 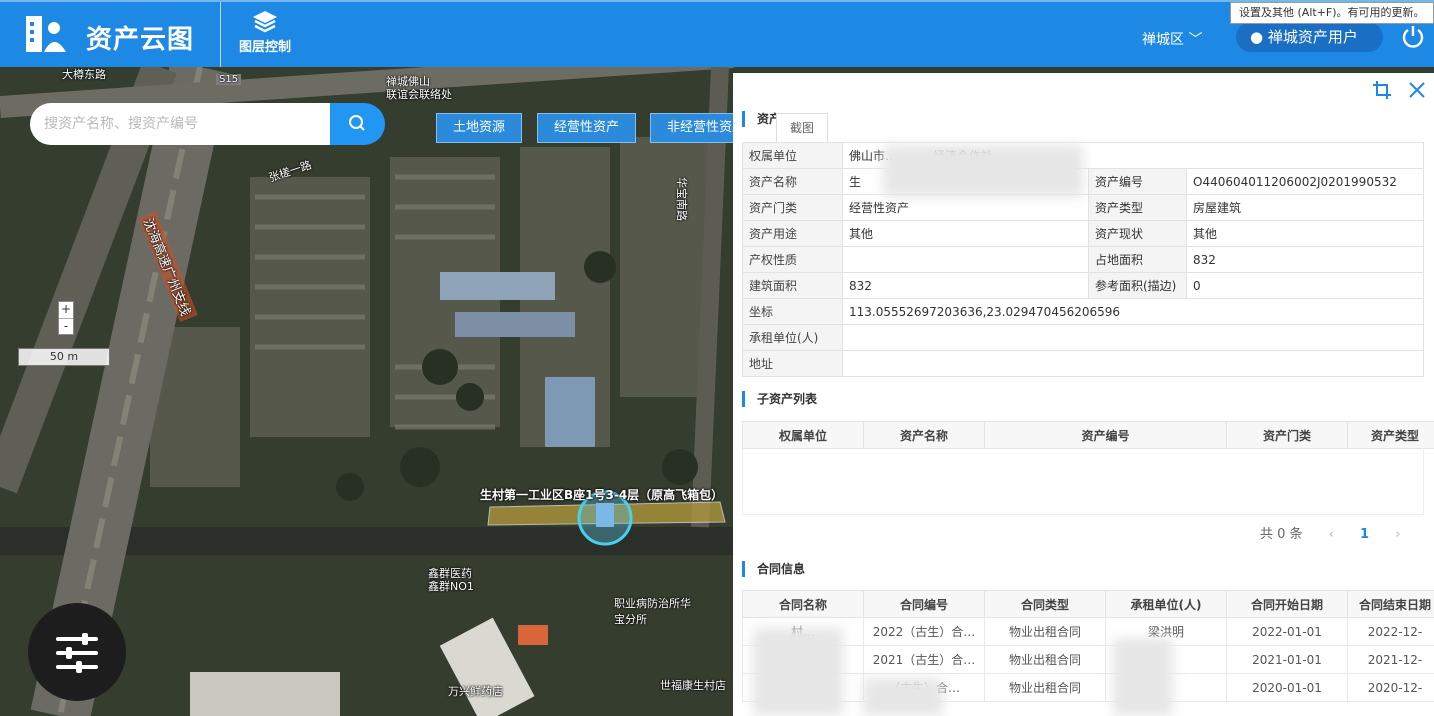 What do you see at coordinates (965, 259) in the screenshot?
I see `right-value` at bounding box center [965, 259].